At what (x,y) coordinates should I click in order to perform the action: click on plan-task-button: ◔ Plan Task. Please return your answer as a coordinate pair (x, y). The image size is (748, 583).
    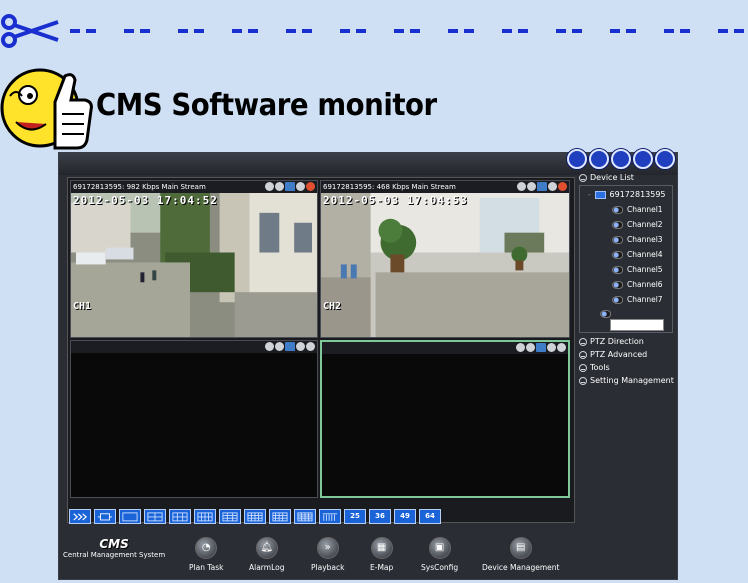
    Looking at the image, I should click on (206, 554).